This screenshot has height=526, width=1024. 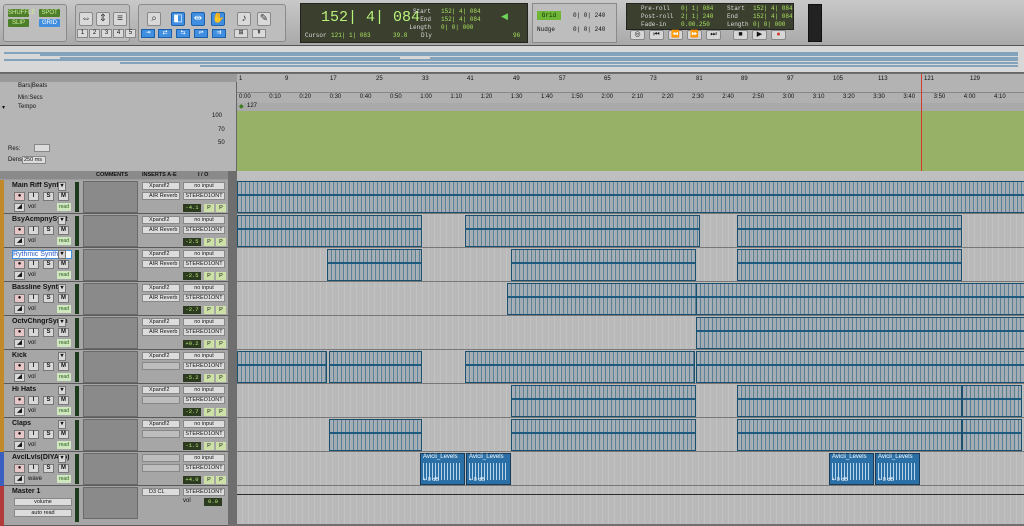 What do you see at coordinates (656, 35) in the screenshot?
I see `return-to-zero-icon: ⏮` at bounding box center [656, 35].